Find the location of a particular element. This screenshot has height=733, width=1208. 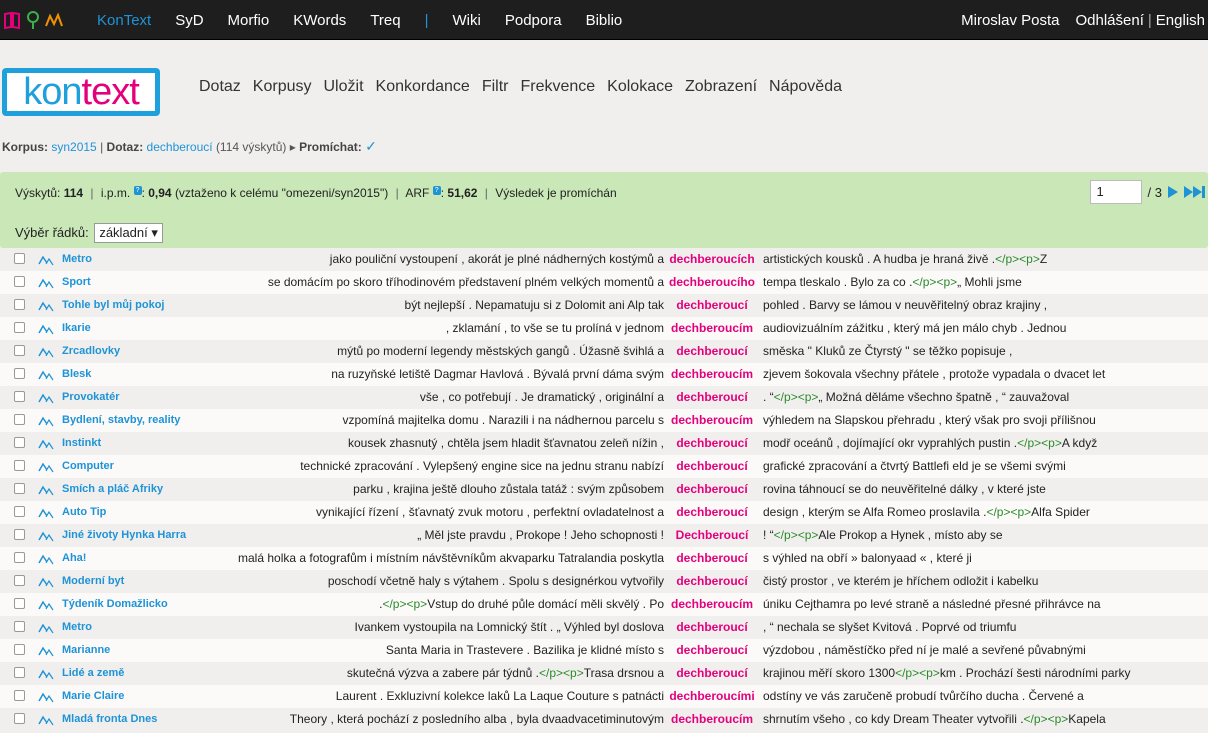

shuffle-check-icon: ✓ is located at coordinates (371, 146).